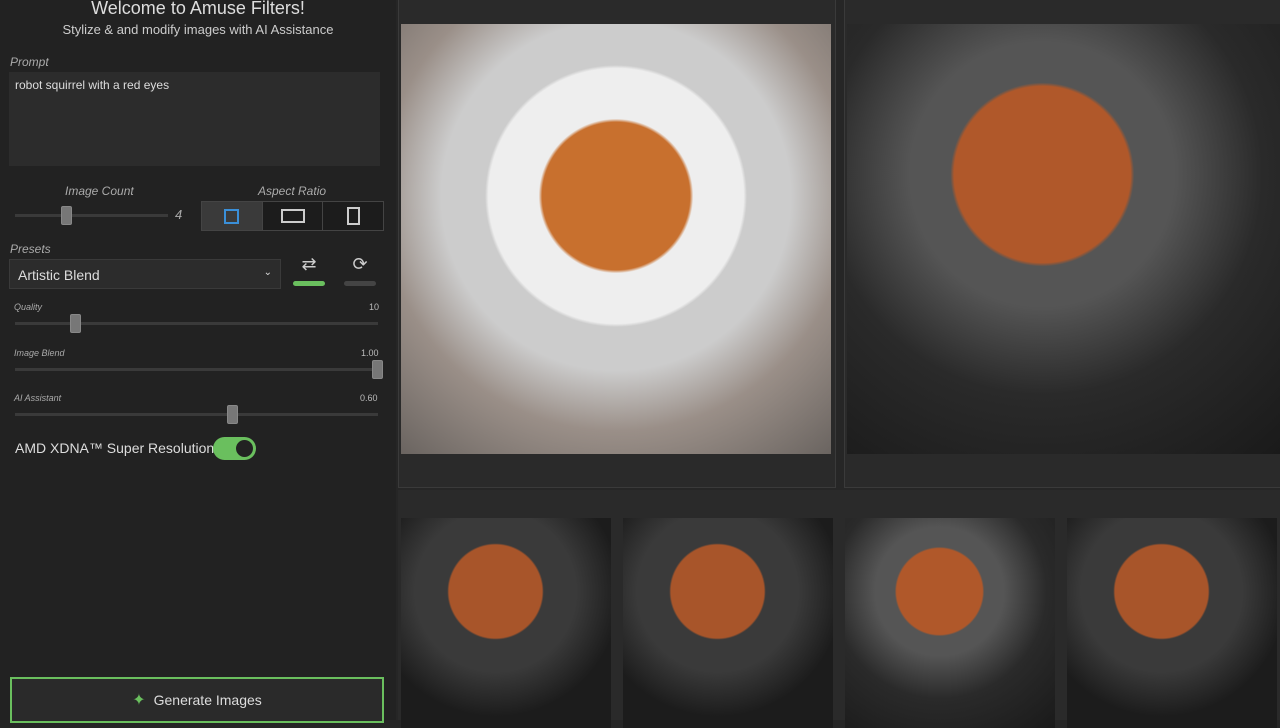 The width and height of the screenshot is (1280, 728). What do you see at coordinates (75, 323) in the screenshot?
I see `quality-thumb` at bounding box center [75, 323].